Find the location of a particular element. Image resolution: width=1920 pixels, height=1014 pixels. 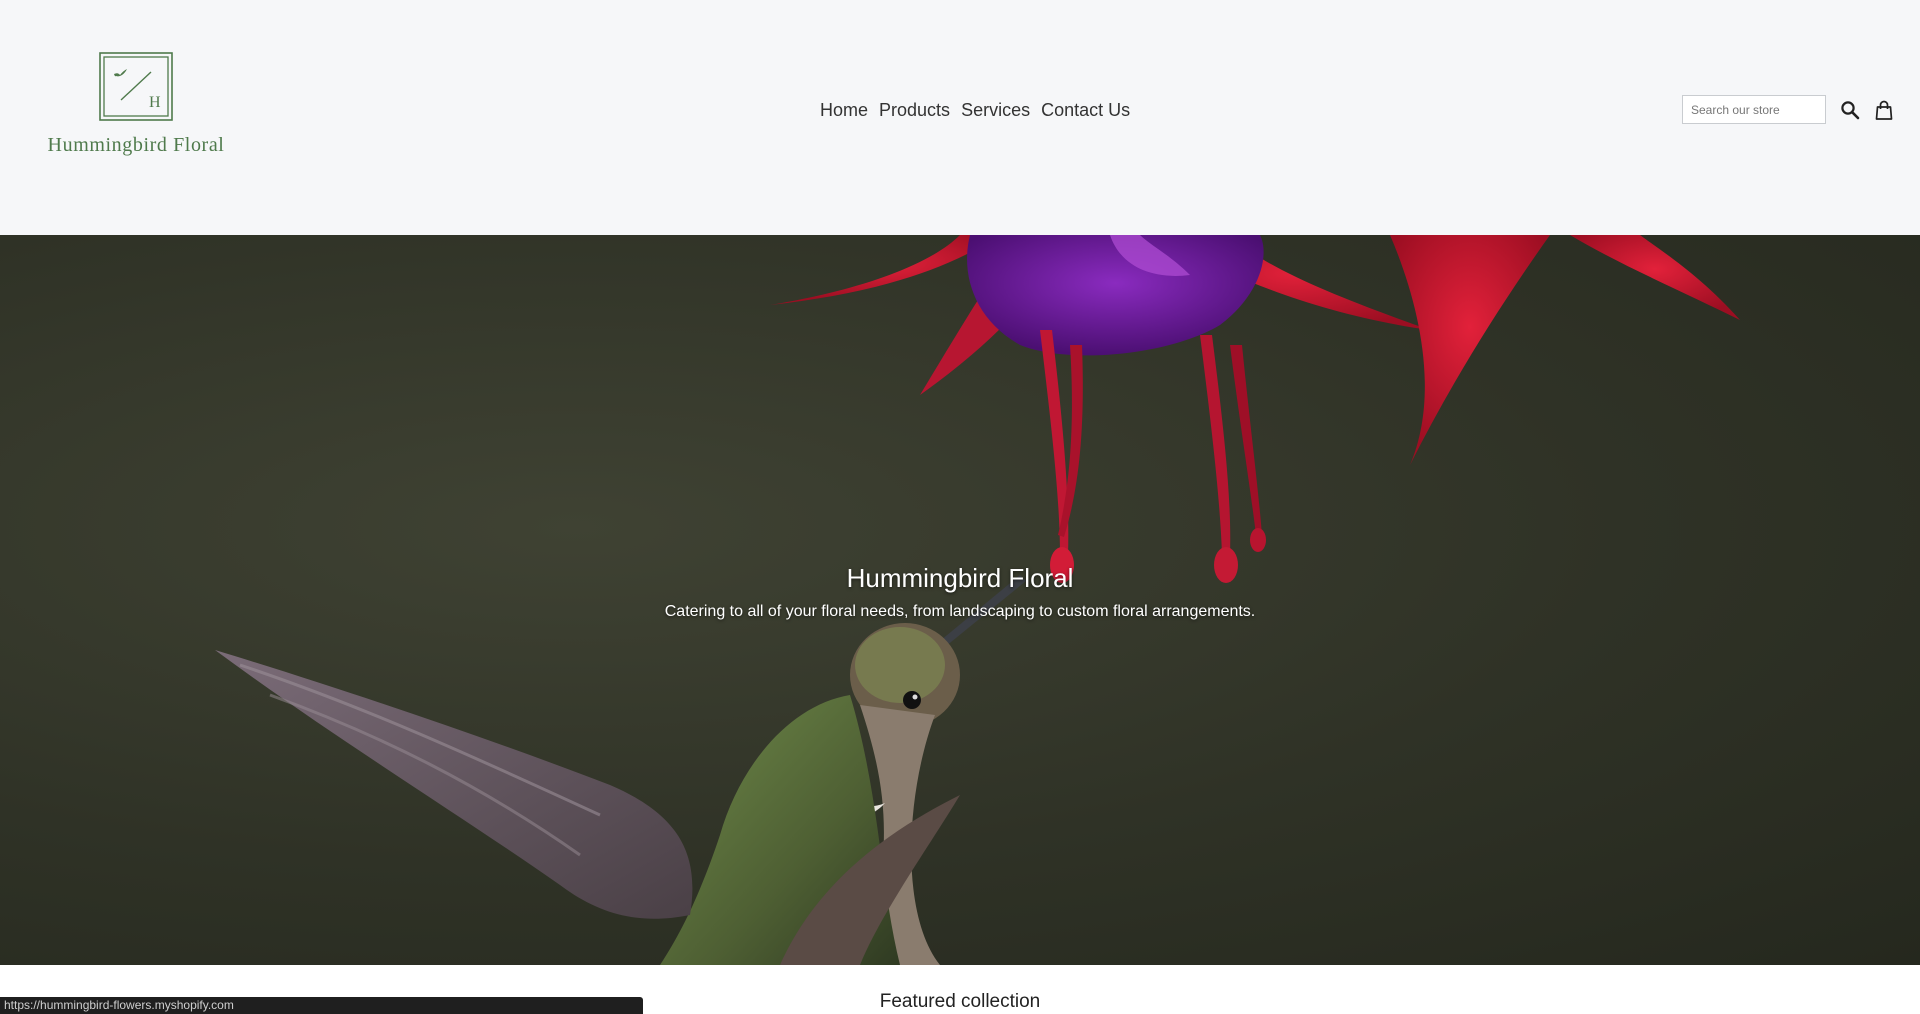

shopping-bag-icon is located at coordinates (1884, 110).